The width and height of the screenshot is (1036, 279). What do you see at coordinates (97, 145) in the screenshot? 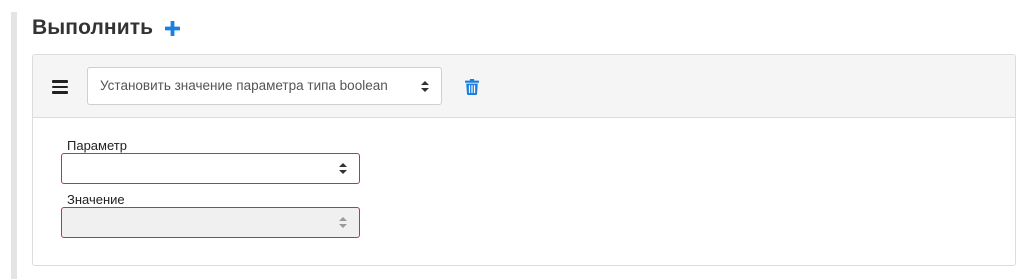
I see `parameter-label: Параметр` at bounding box center [97, 145].